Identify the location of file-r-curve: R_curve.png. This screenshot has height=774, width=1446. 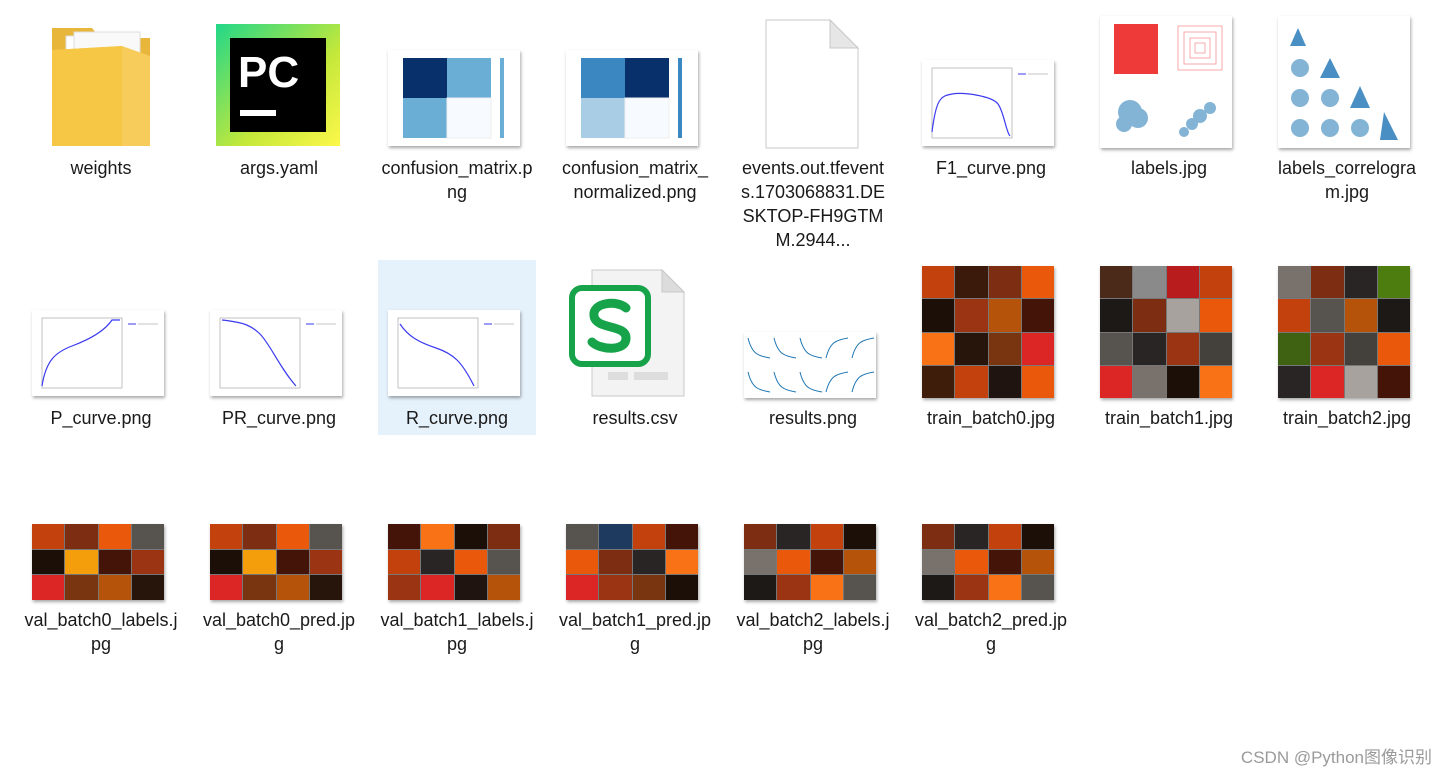
(457, 347).